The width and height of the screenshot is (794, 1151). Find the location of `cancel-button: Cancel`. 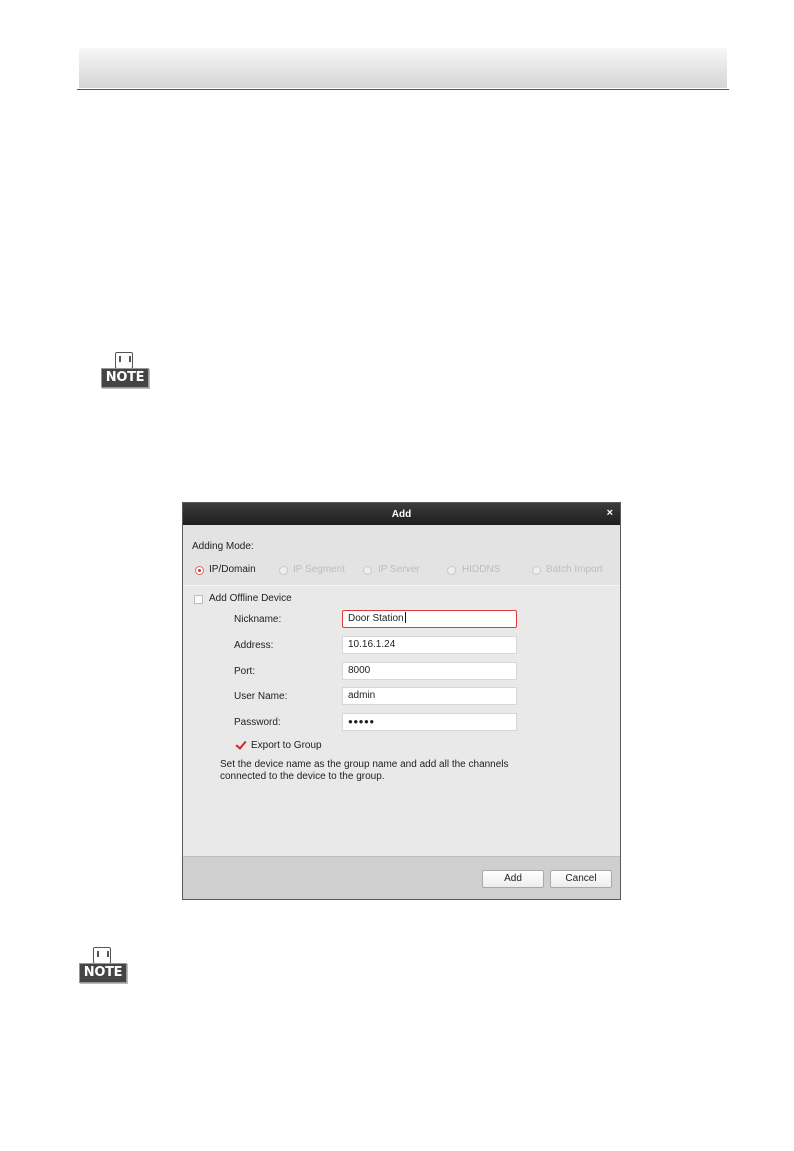

cancel-button: Cancel is located at coordinates (581, 879).